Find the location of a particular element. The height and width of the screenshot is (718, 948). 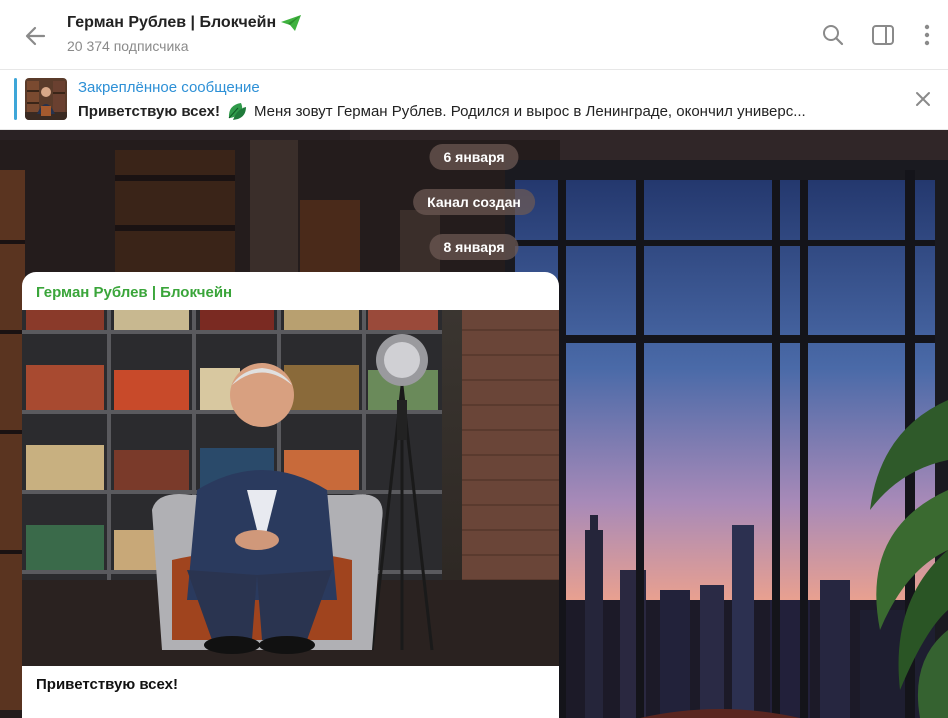

close-icon is located at coordinates (923, 99).